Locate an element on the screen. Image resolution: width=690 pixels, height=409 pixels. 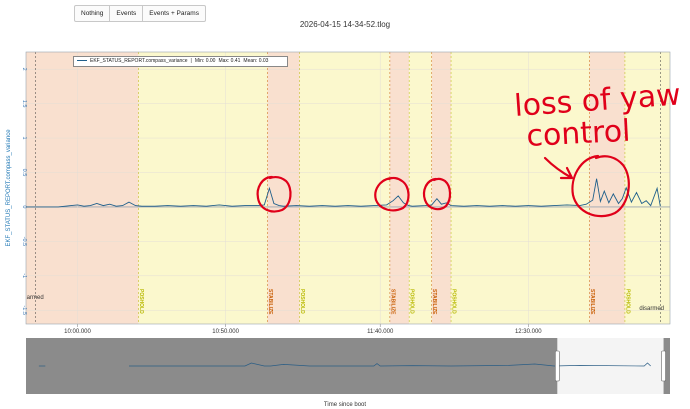
legend-series-name: EKF_STATUS_REPORT.compass_variance is located at coordinates (139, 61).